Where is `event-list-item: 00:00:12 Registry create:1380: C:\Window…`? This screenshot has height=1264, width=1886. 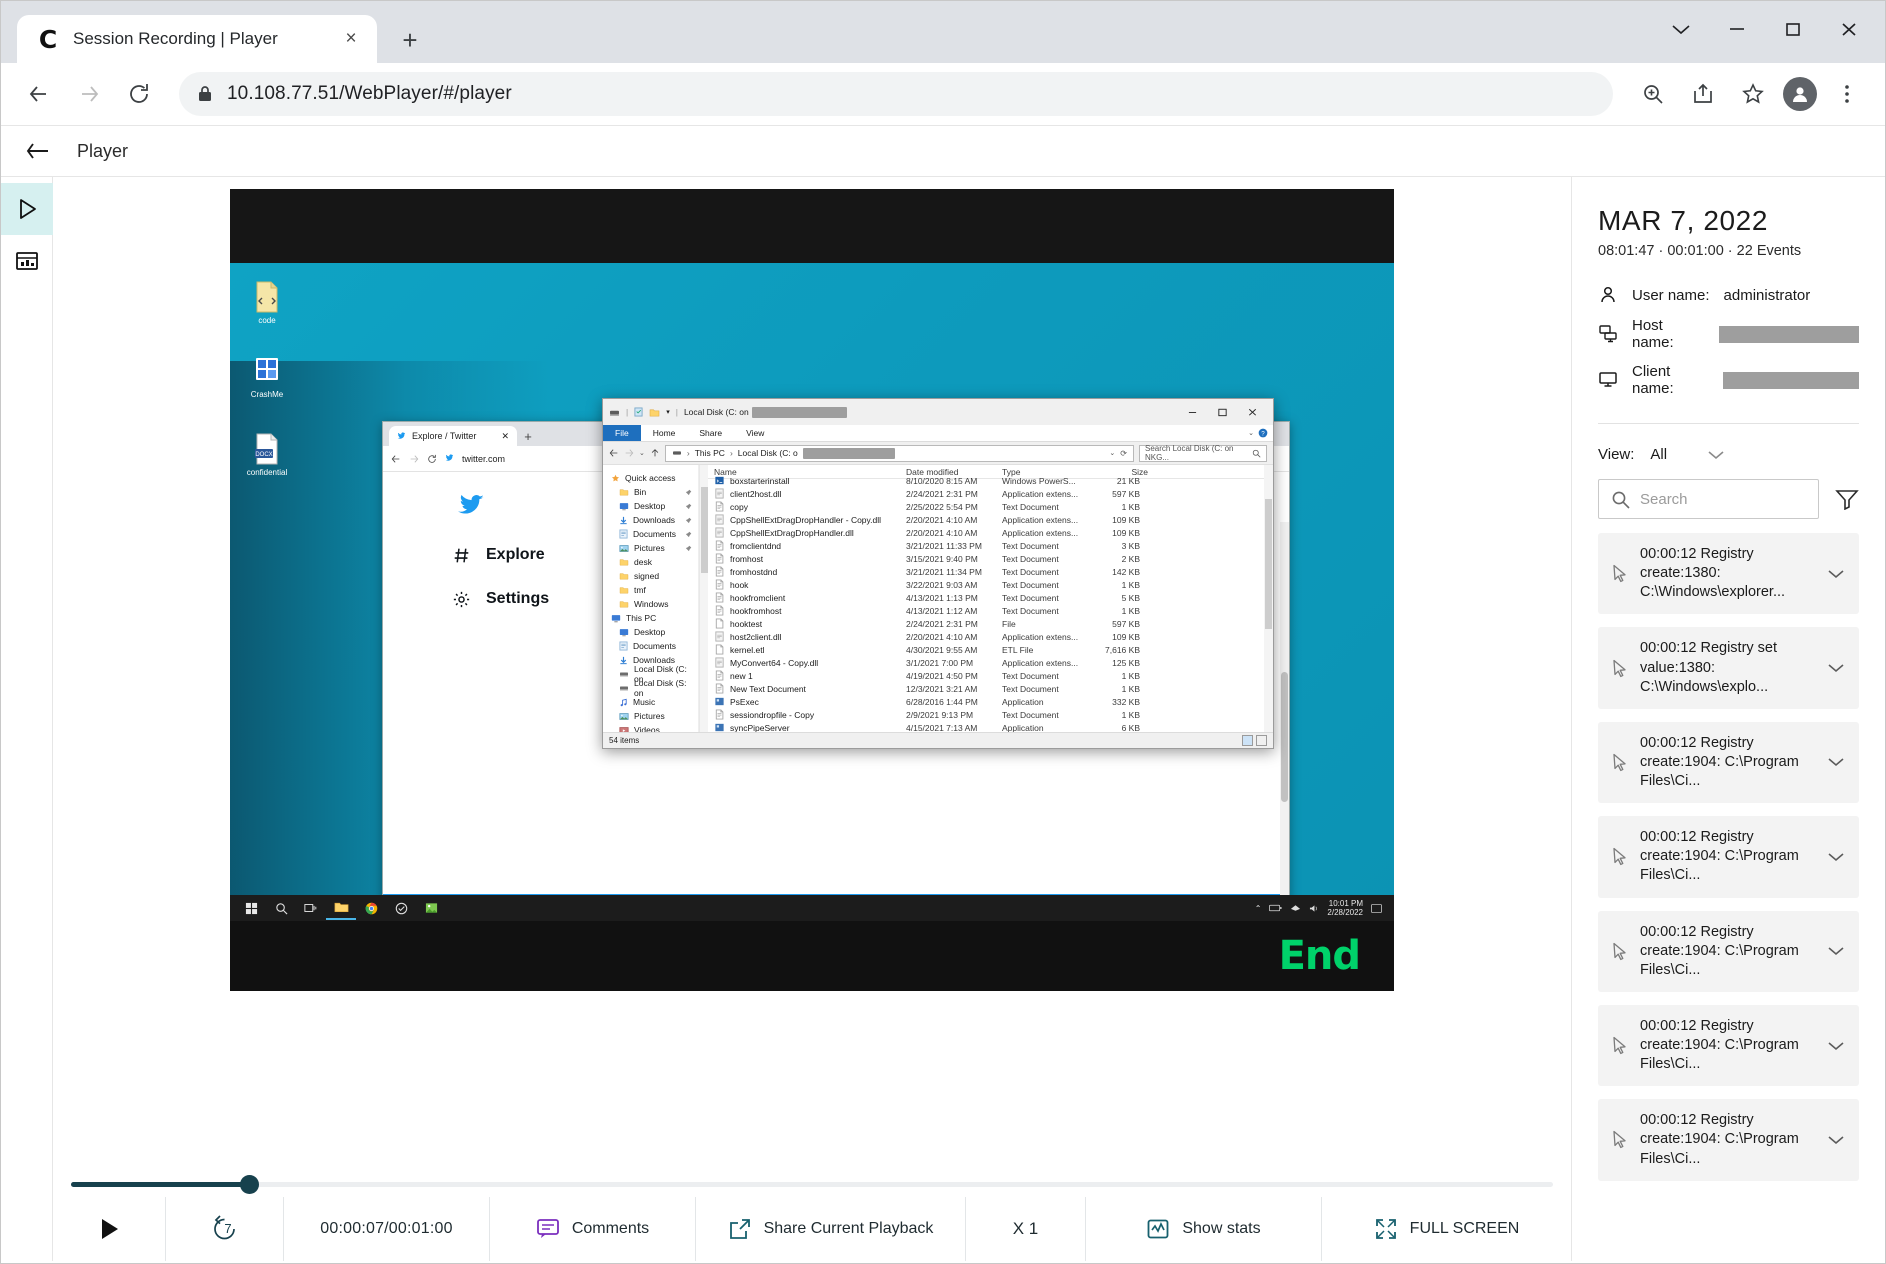
event-list-item: 00:00:12 Registry create:1380: C:\Window… is located at coordinates (1728, 574).